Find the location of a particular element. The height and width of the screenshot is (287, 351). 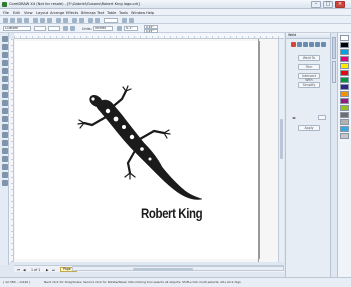

welcome-icon is located at coordinates (97, 20).